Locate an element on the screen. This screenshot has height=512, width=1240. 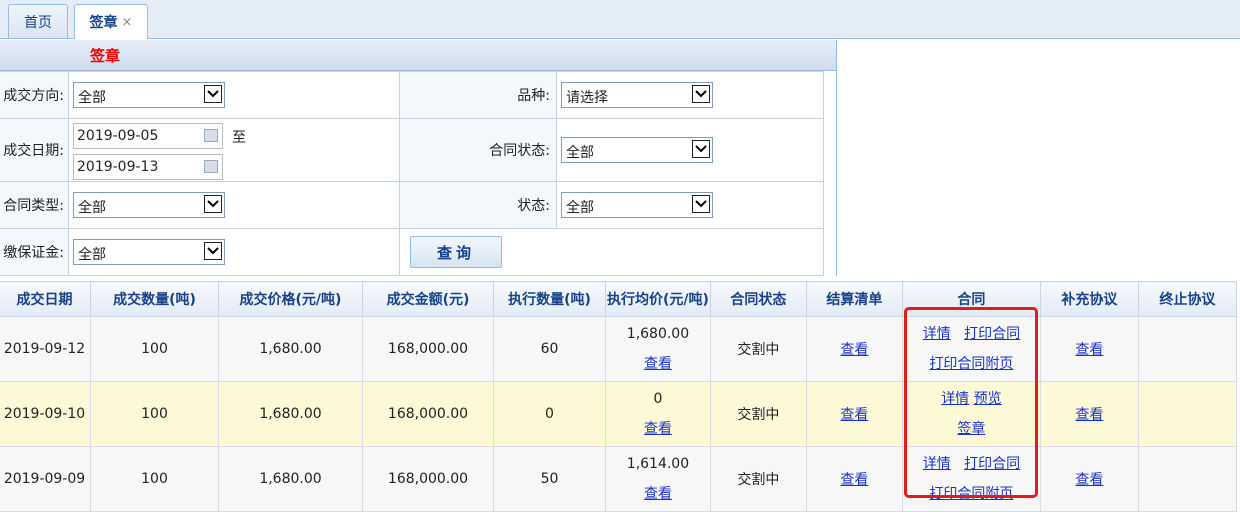
contract-type-label: 合同类型: is located at coordinates (34, 205).